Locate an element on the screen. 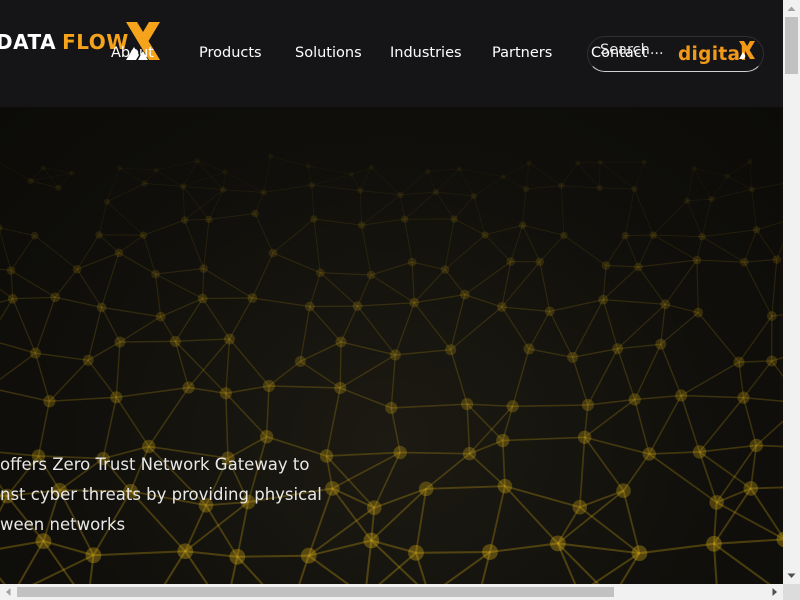  scroll-up-arrow-icon is located at coordinates (791, 8).